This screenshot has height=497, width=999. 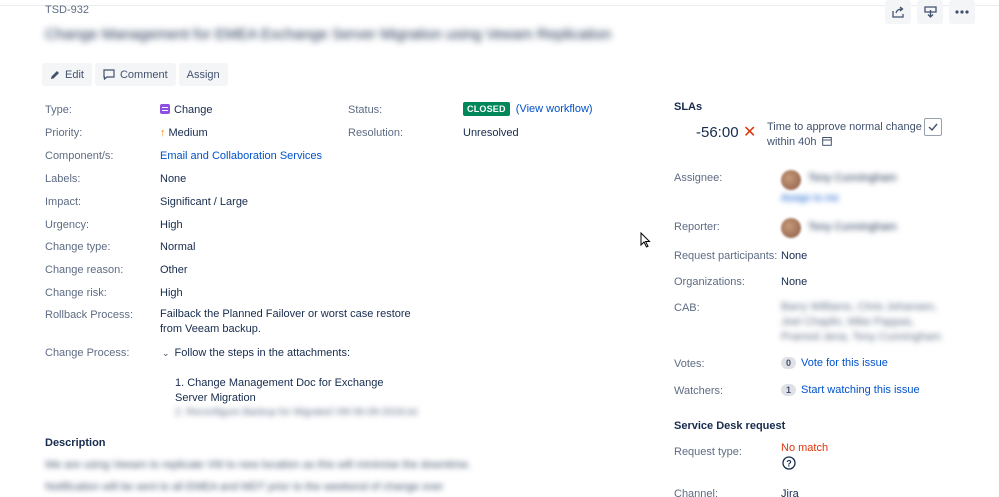 What do you see at coordinates (697, 227) in the screenshot?
I see `reporter-label: Reporter:` at bounding box center [697, 227].